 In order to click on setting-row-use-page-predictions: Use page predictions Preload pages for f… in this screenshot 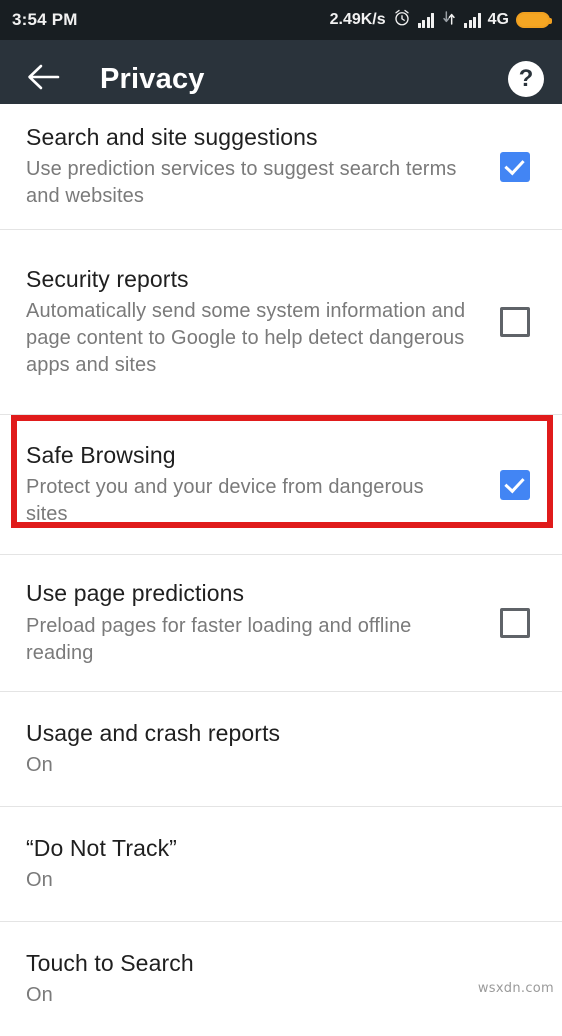, I will do `click(281, 622)`.